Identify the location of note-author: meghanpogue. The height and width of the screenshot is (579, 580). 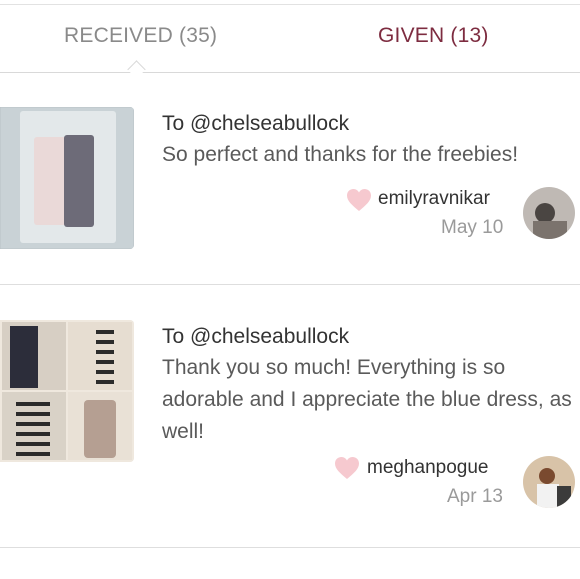
(428, 468).